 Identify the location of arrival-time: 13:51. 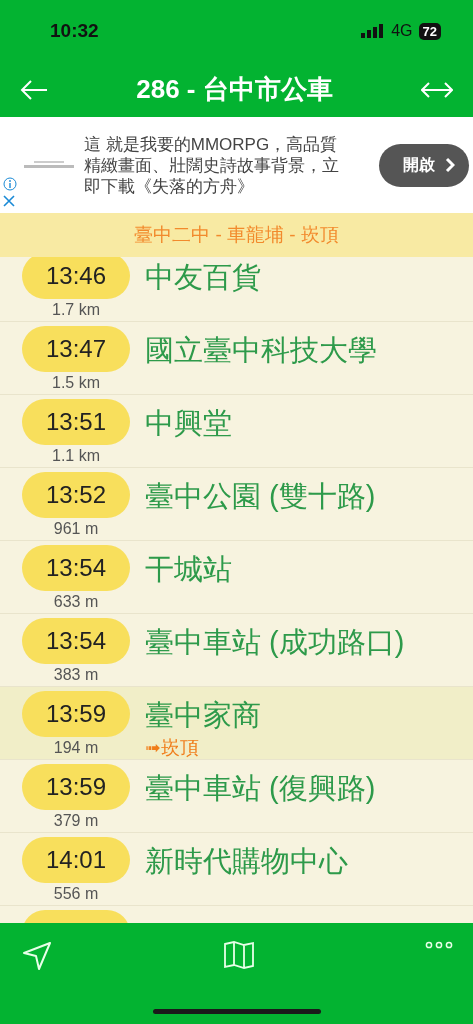
(76, 422).